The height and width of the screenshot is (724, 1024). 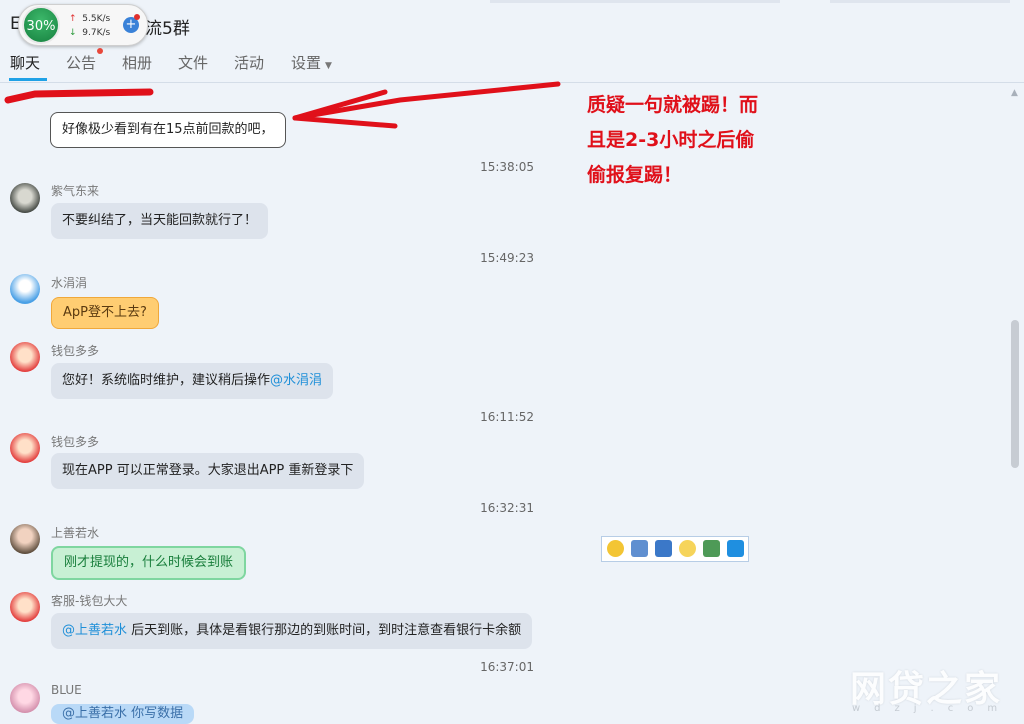 I want to click on message-bubble: 刚才提现的，什么时候会到账, so click(x=149, y=563).